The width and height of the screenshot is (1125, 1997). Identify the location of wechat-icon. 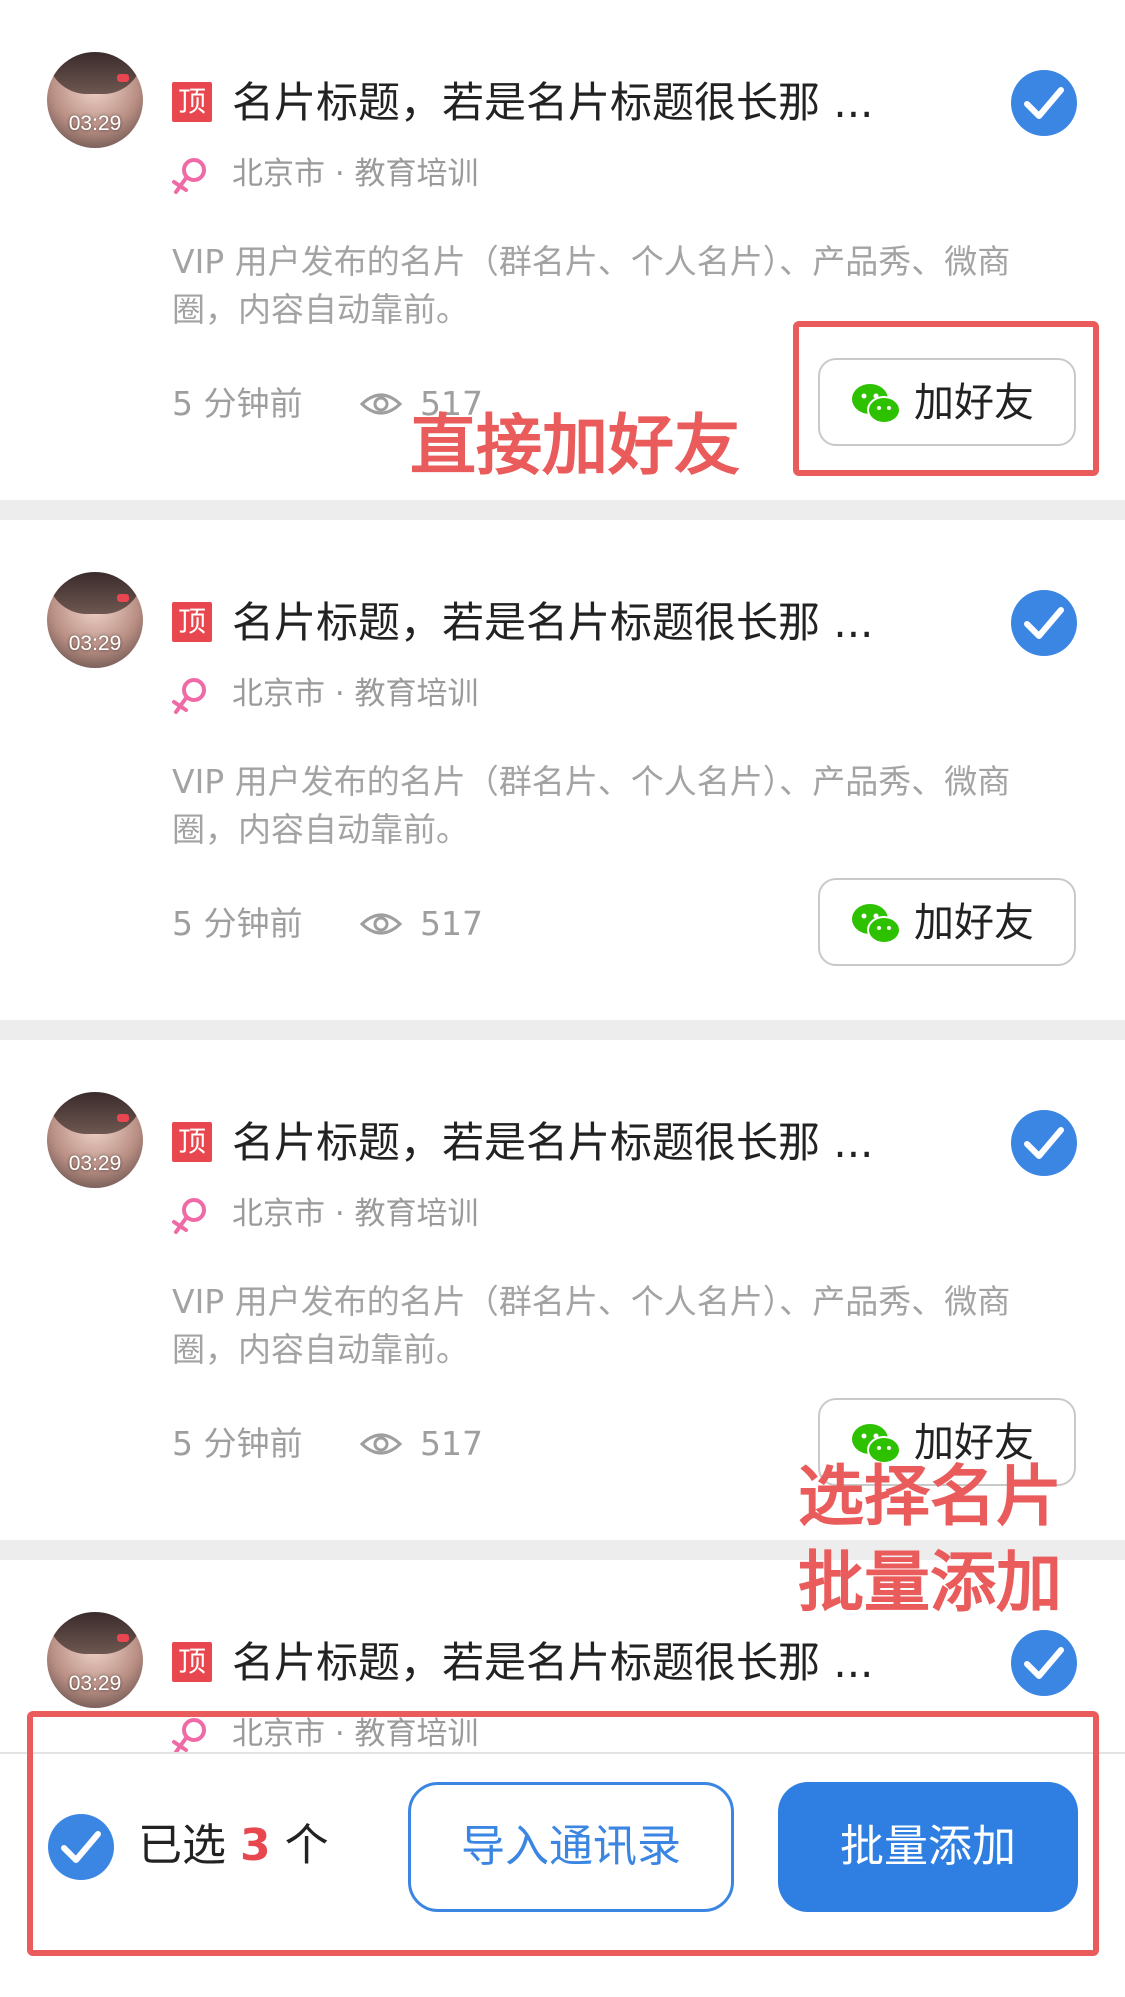
(876, 924).